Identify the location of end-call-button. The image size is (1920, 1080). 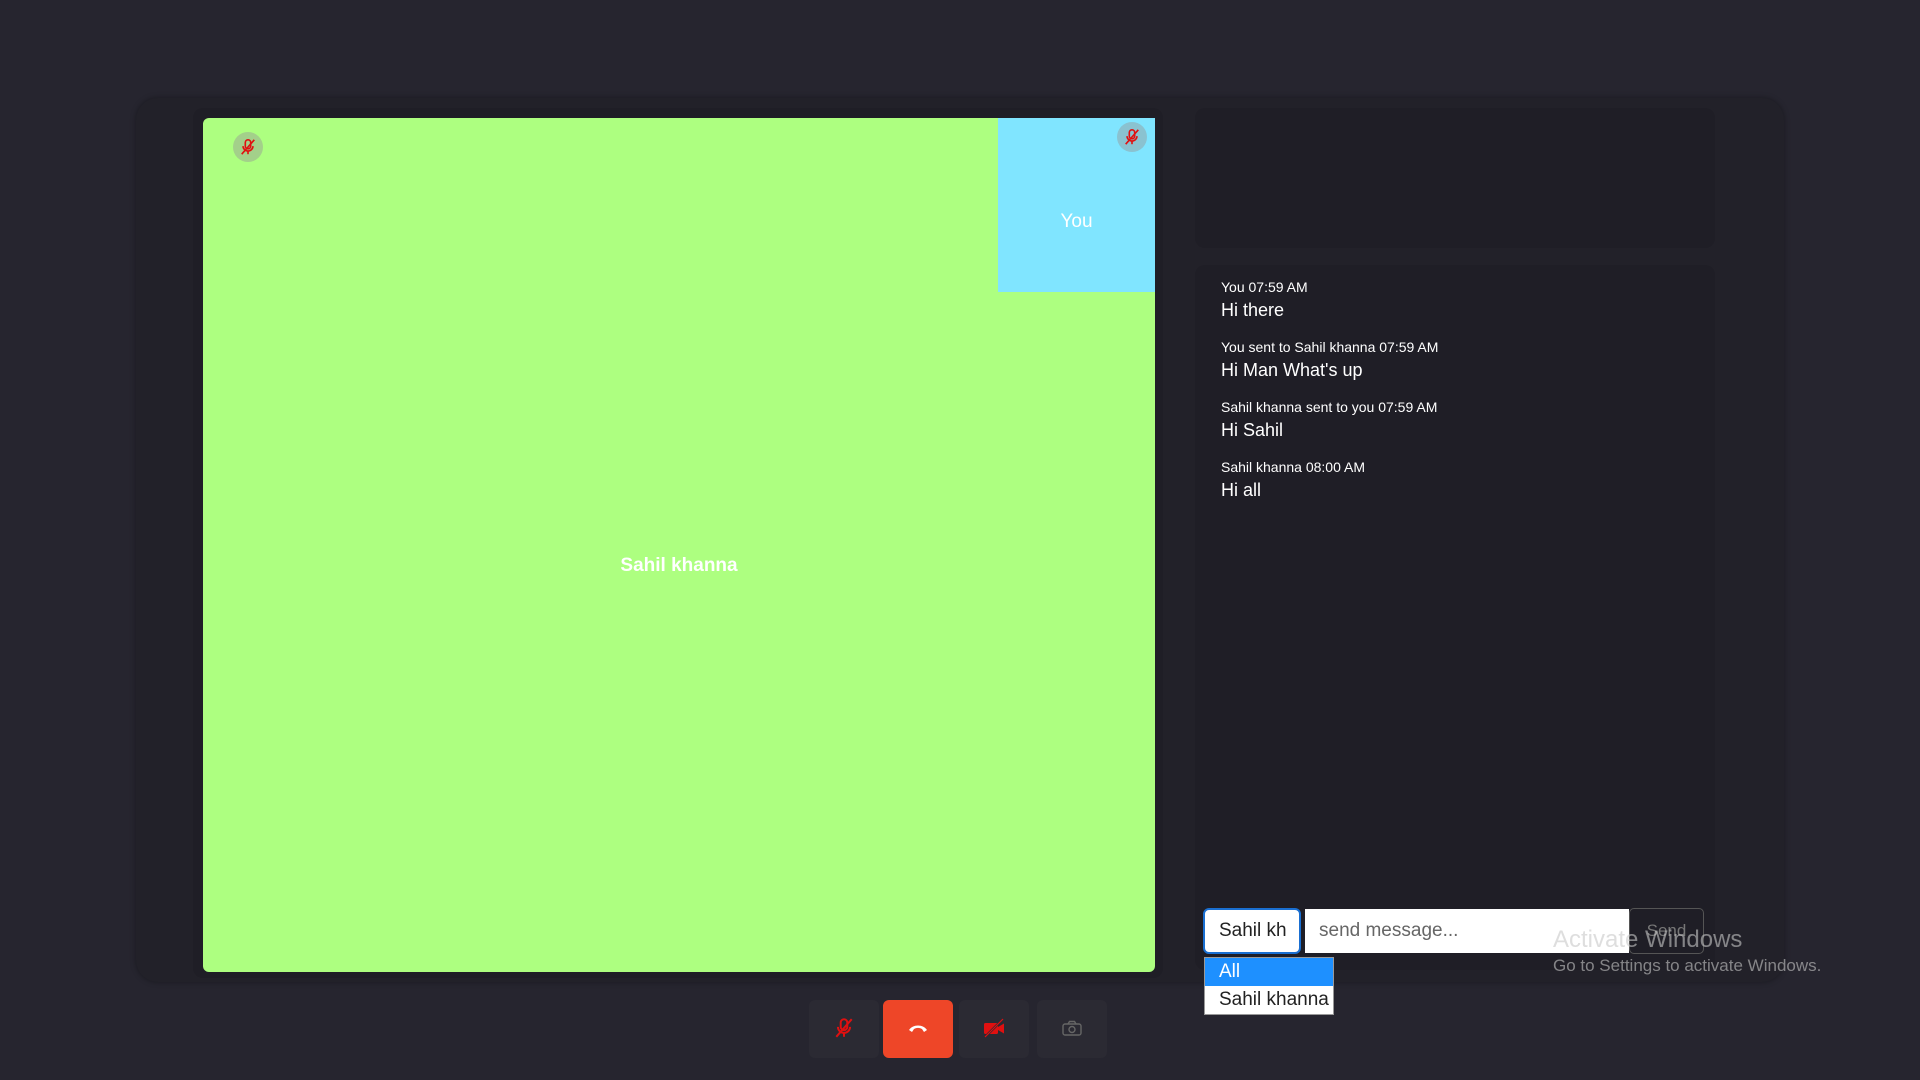
(918, 1029).